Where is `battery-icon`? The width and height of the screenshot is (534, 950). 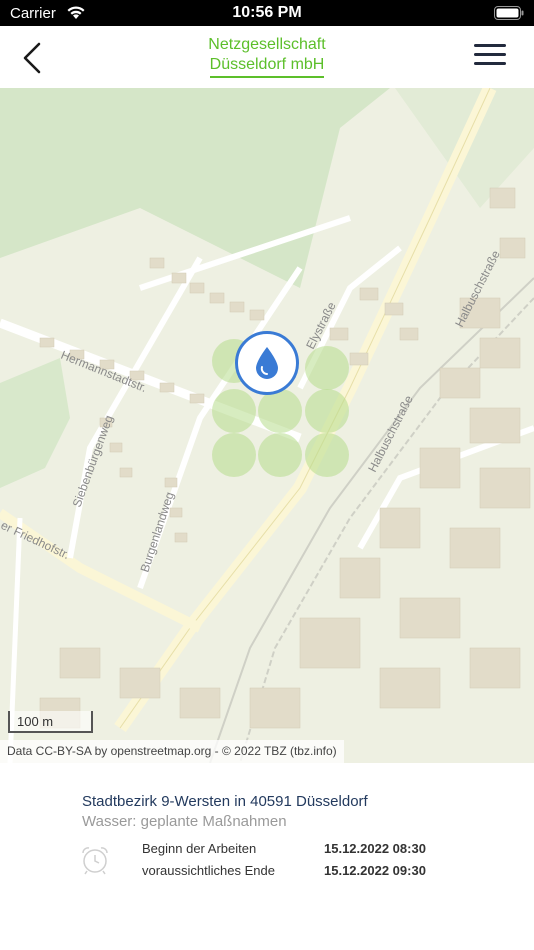 battery-icon is located at coordinates (509, 13).